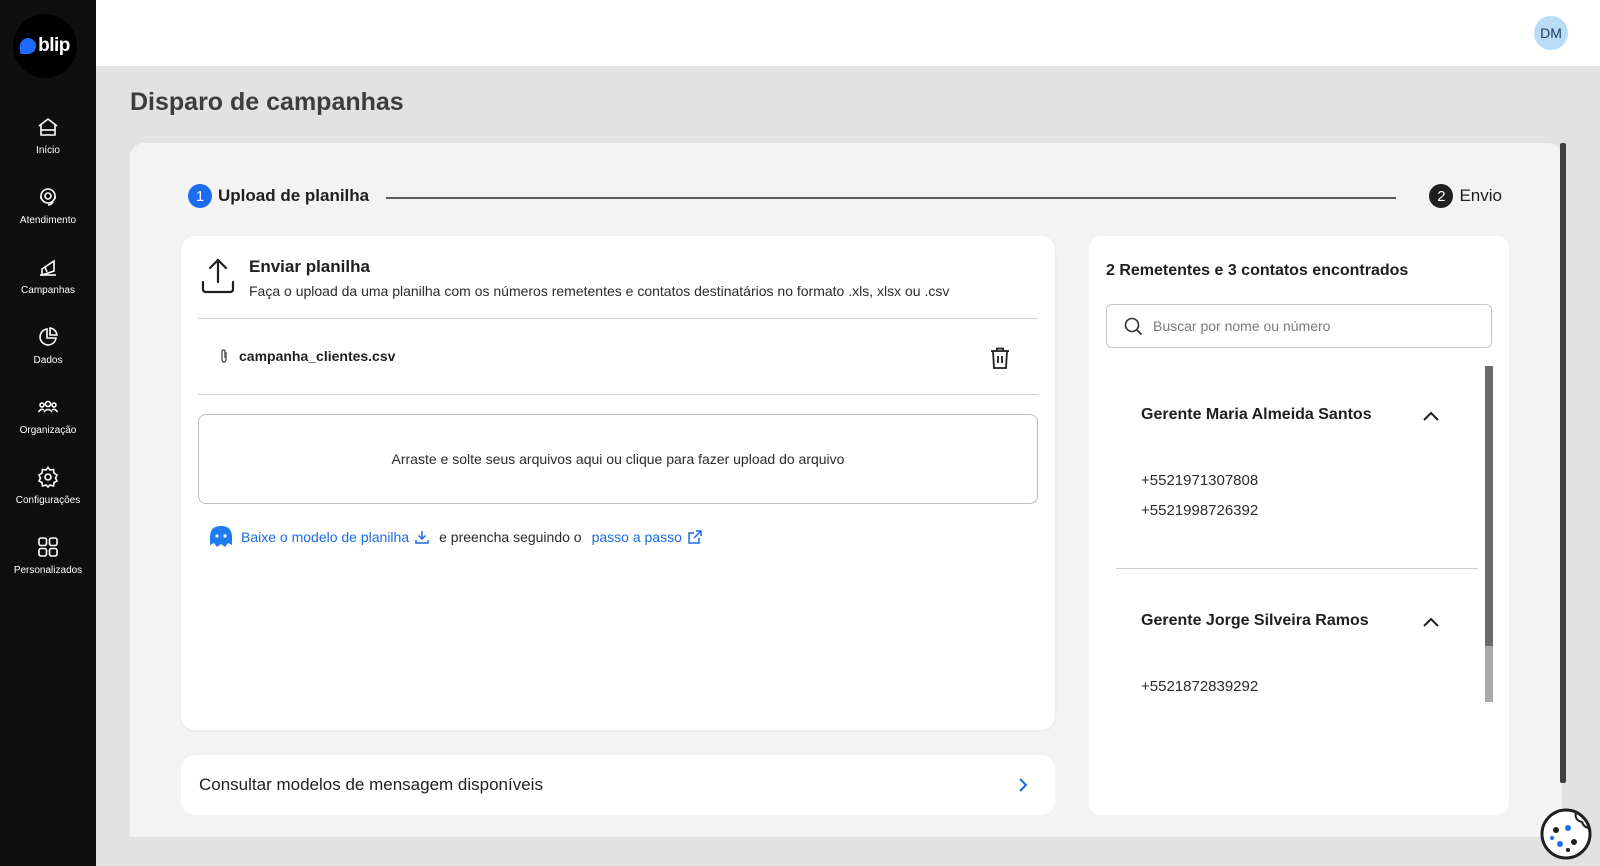 Image resolution: width=1600 pixels, height=866 pixels. I want to click on sidebar-item-label: Personalizados, so click(48, 570).